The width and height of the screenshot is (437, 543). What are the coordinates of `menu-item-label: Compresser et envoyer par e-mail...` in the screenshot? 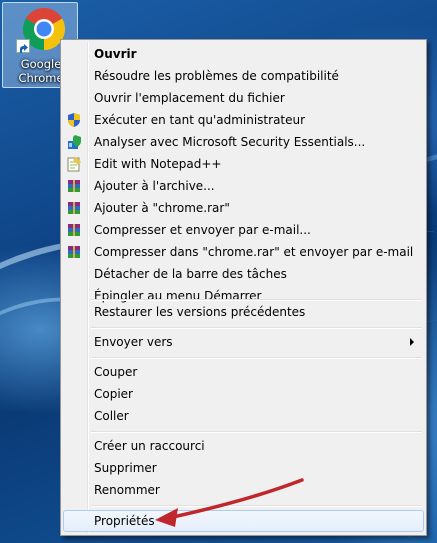 It's located at (202, 230).